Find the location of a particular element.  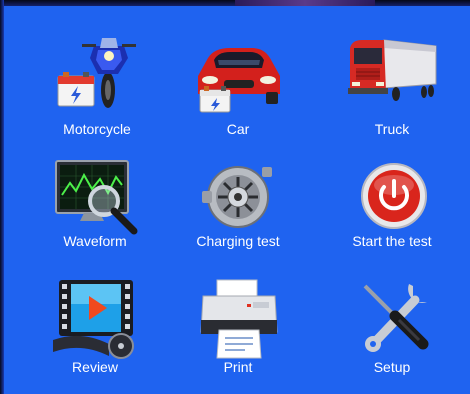

menu-item-label: Motorcycle is located at coordinates (97, 129).